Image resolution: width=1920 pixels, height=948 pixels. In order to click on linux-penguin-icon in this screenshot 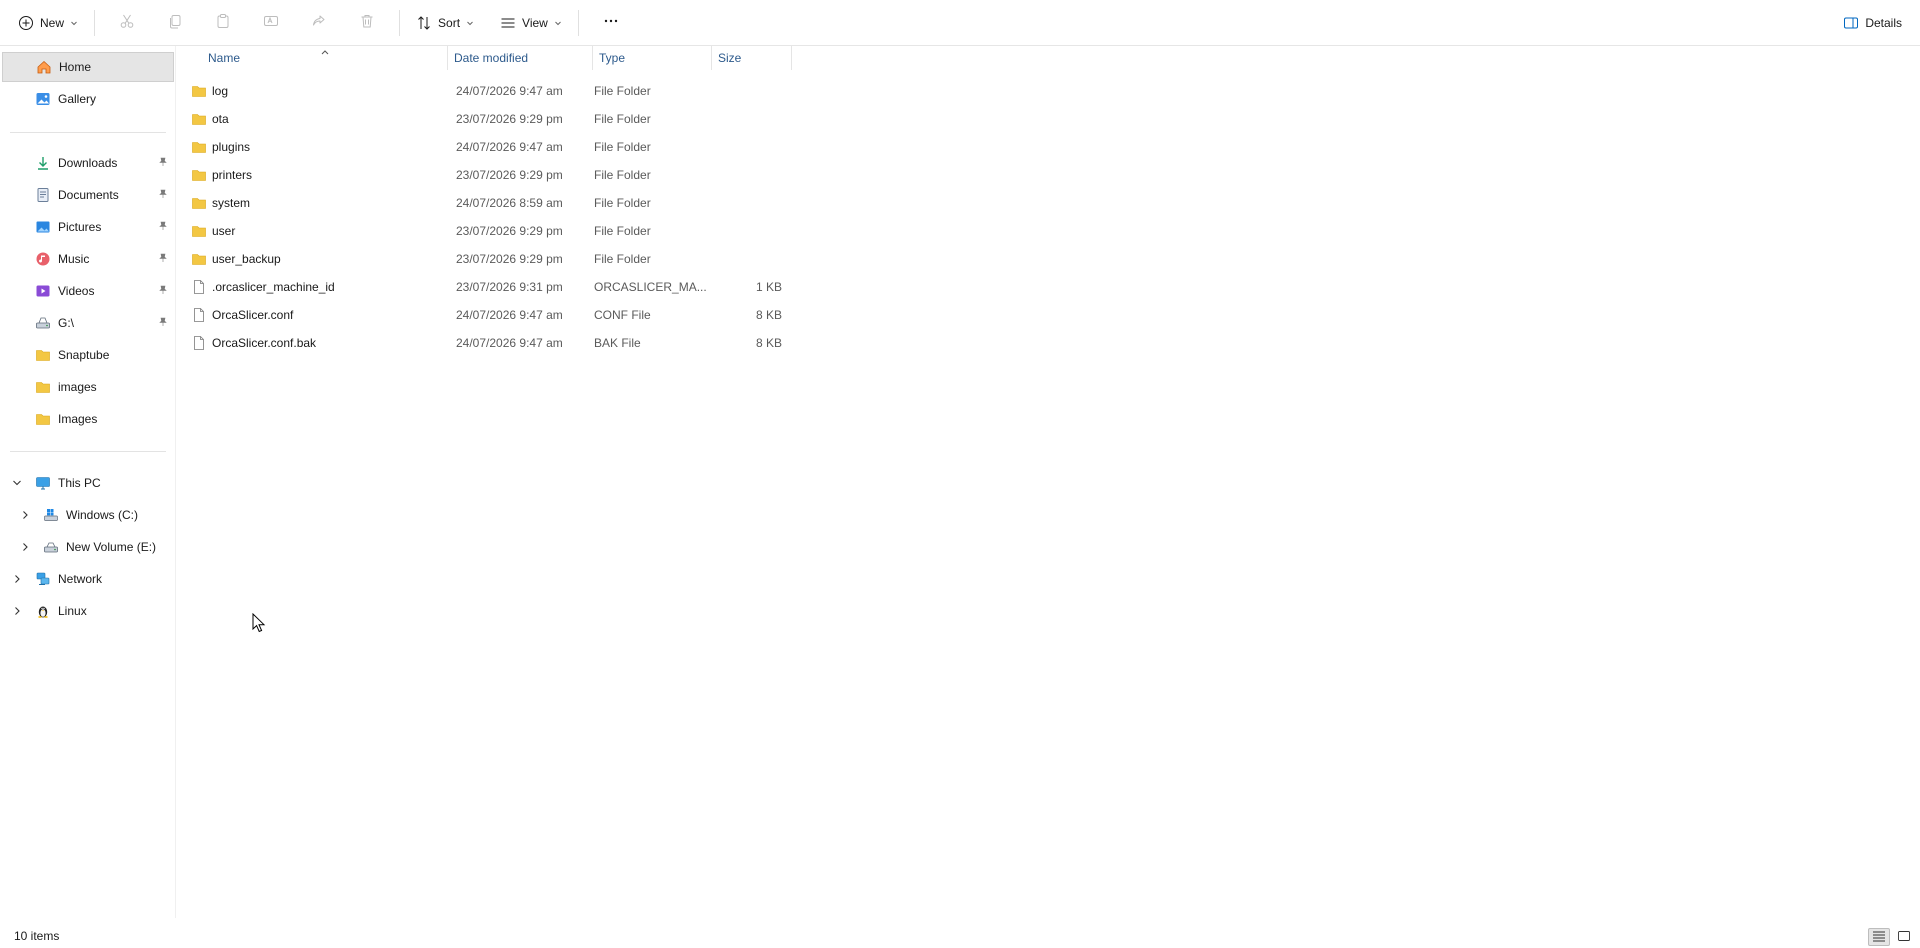, I will do `click(43, 611)`.